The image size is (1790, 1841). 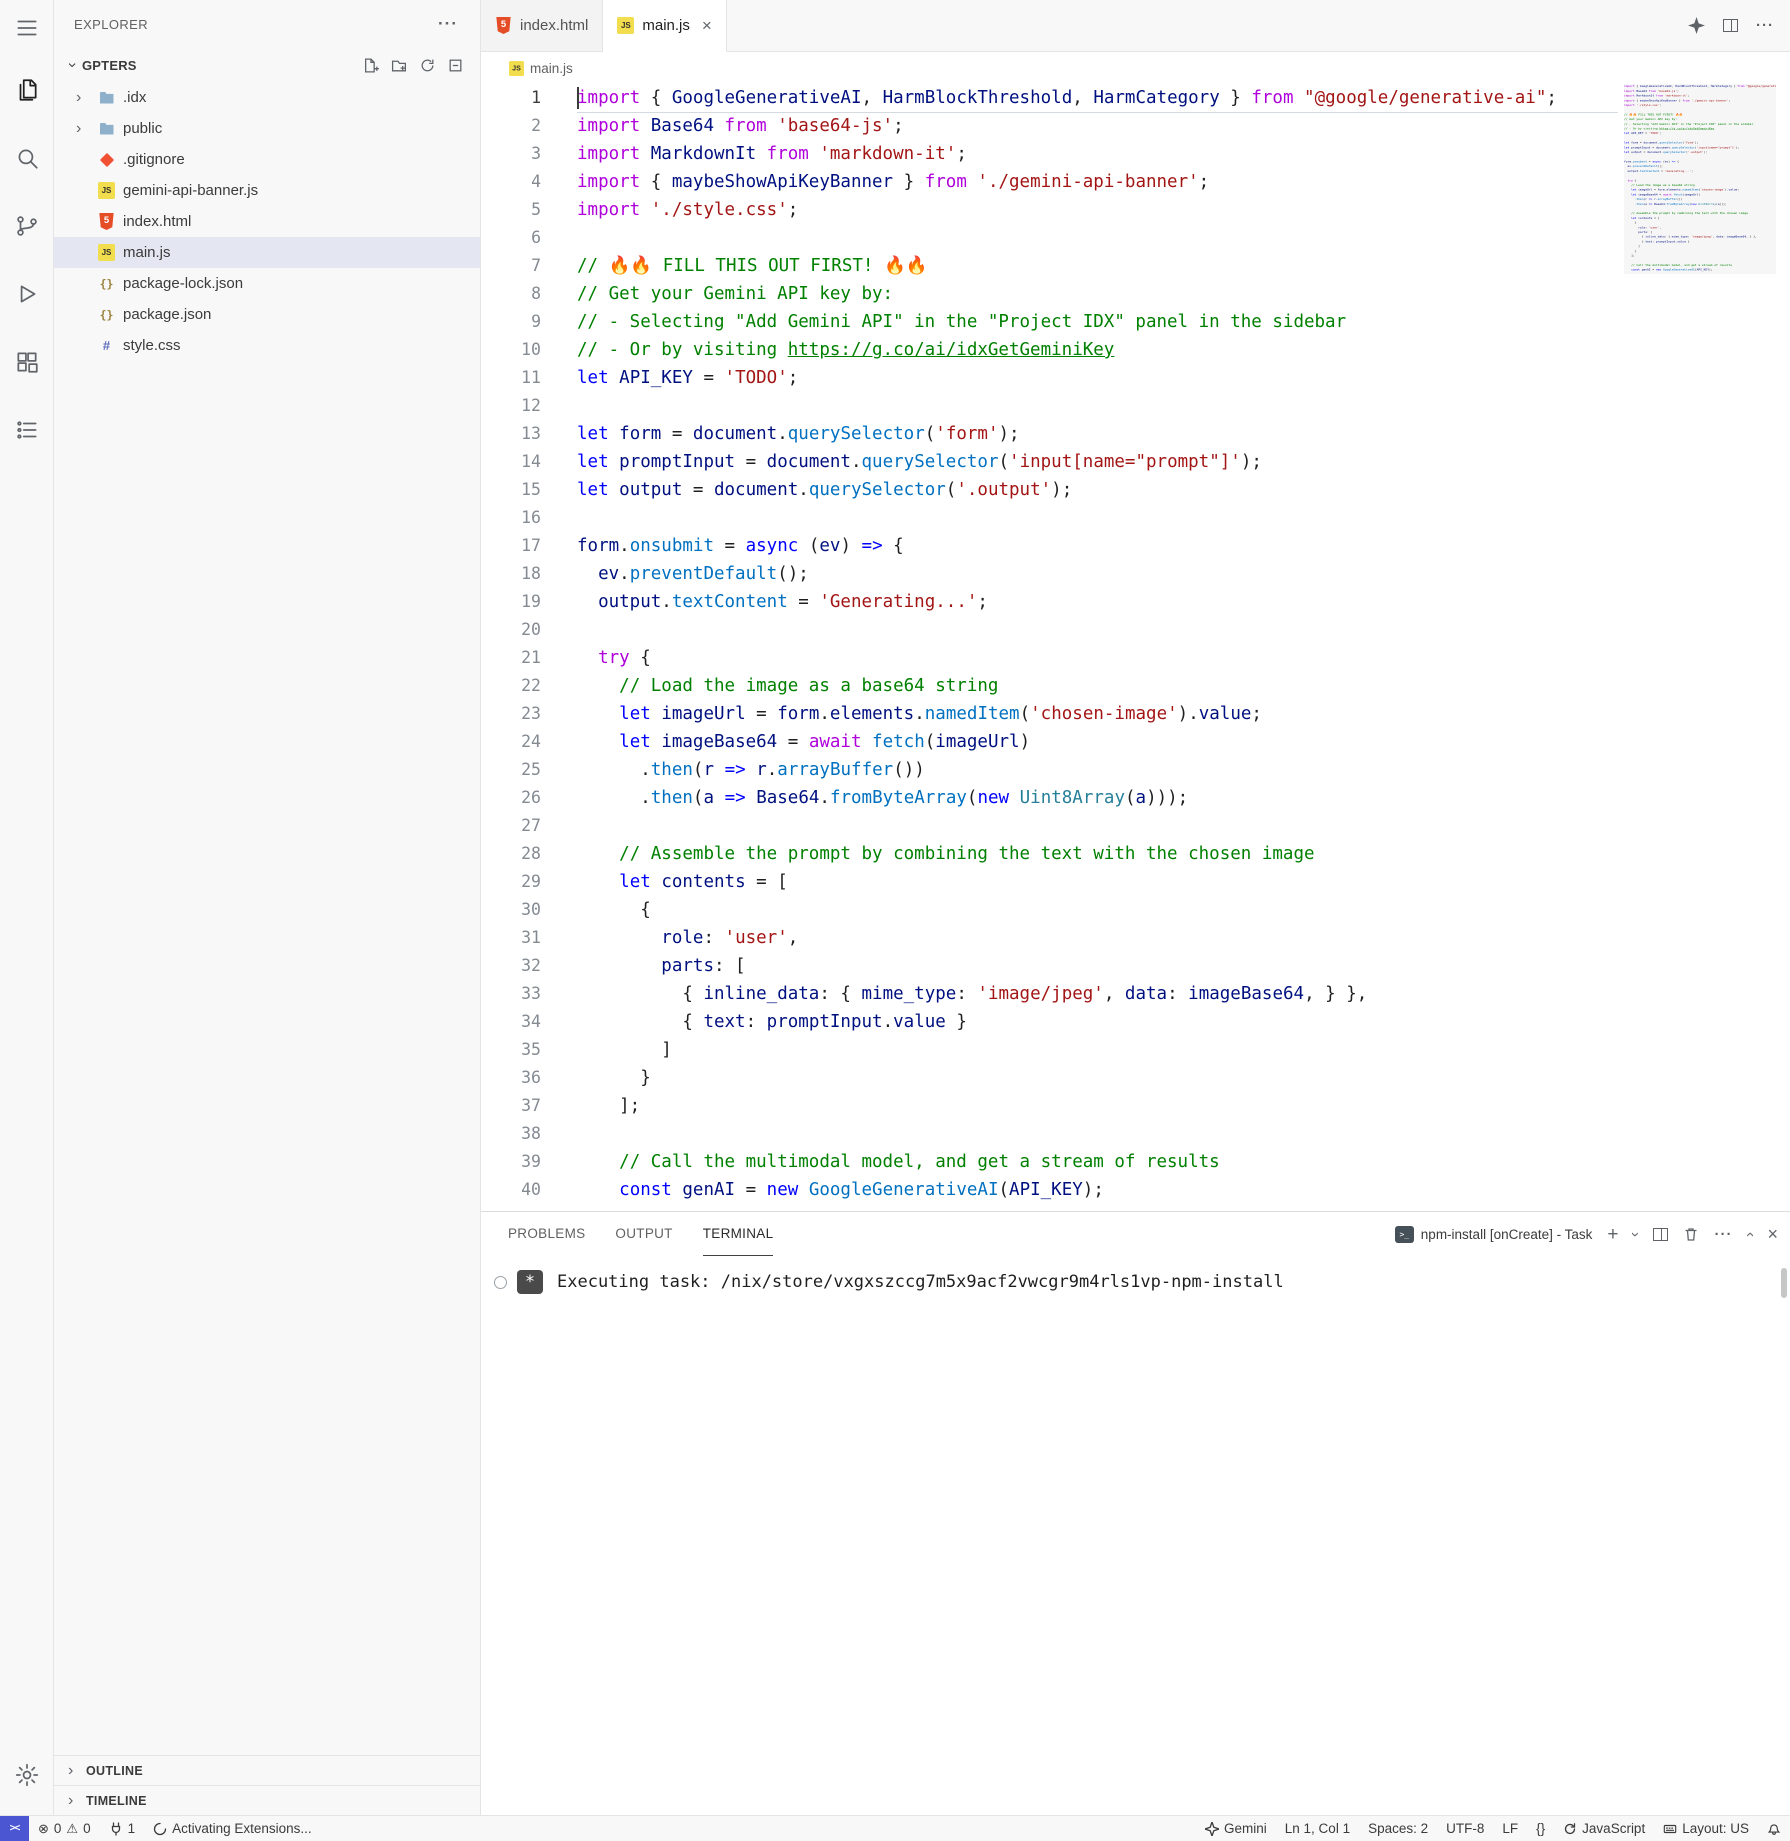 I want to click on source-control-icon, so click(x=27, y=226).